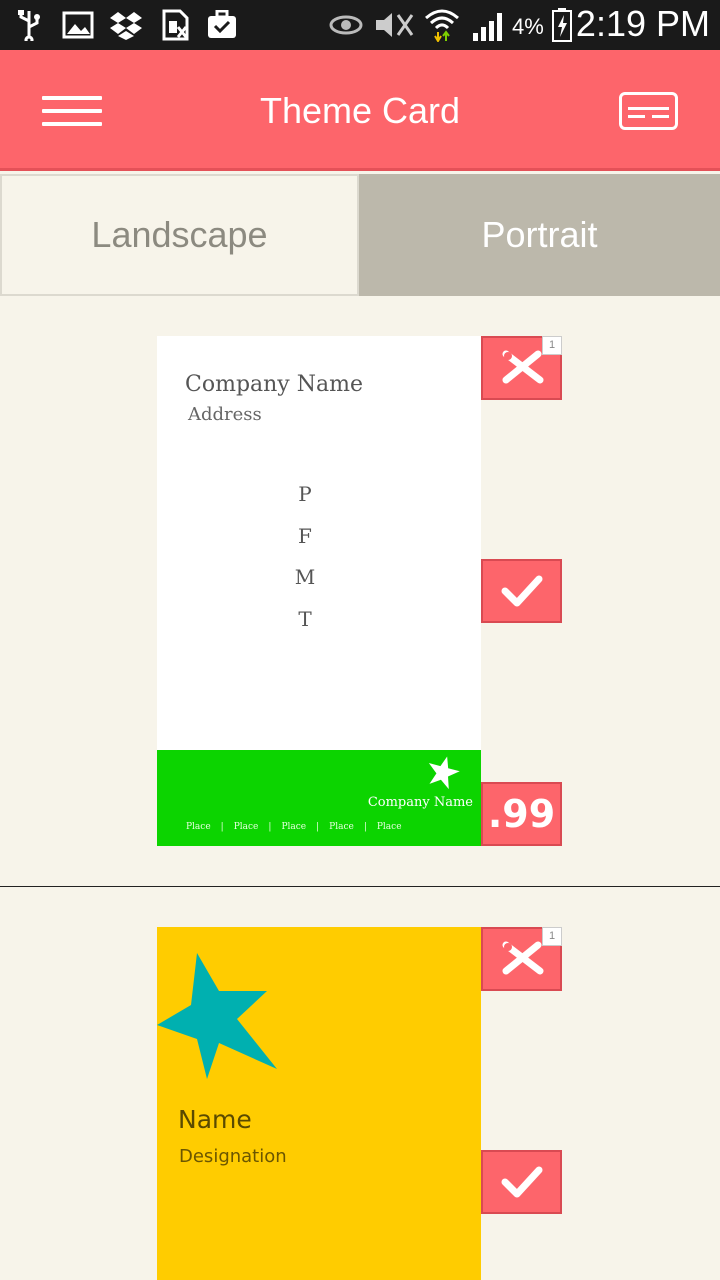  I want to click on card-contact-letter: F, so click(305, 536).